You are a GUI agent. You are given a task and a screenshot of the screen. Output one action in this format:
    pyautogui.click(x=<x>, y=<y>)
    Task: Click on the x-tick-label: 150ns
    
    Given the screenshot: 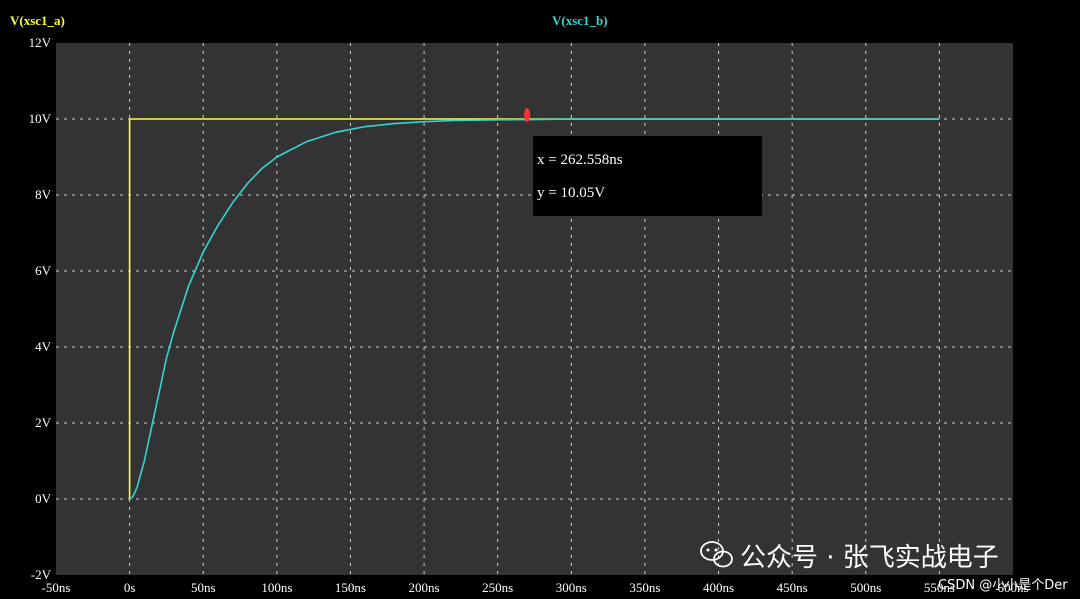 What is the action you would take?
    pyautogui.click(x=350, y=587)
    